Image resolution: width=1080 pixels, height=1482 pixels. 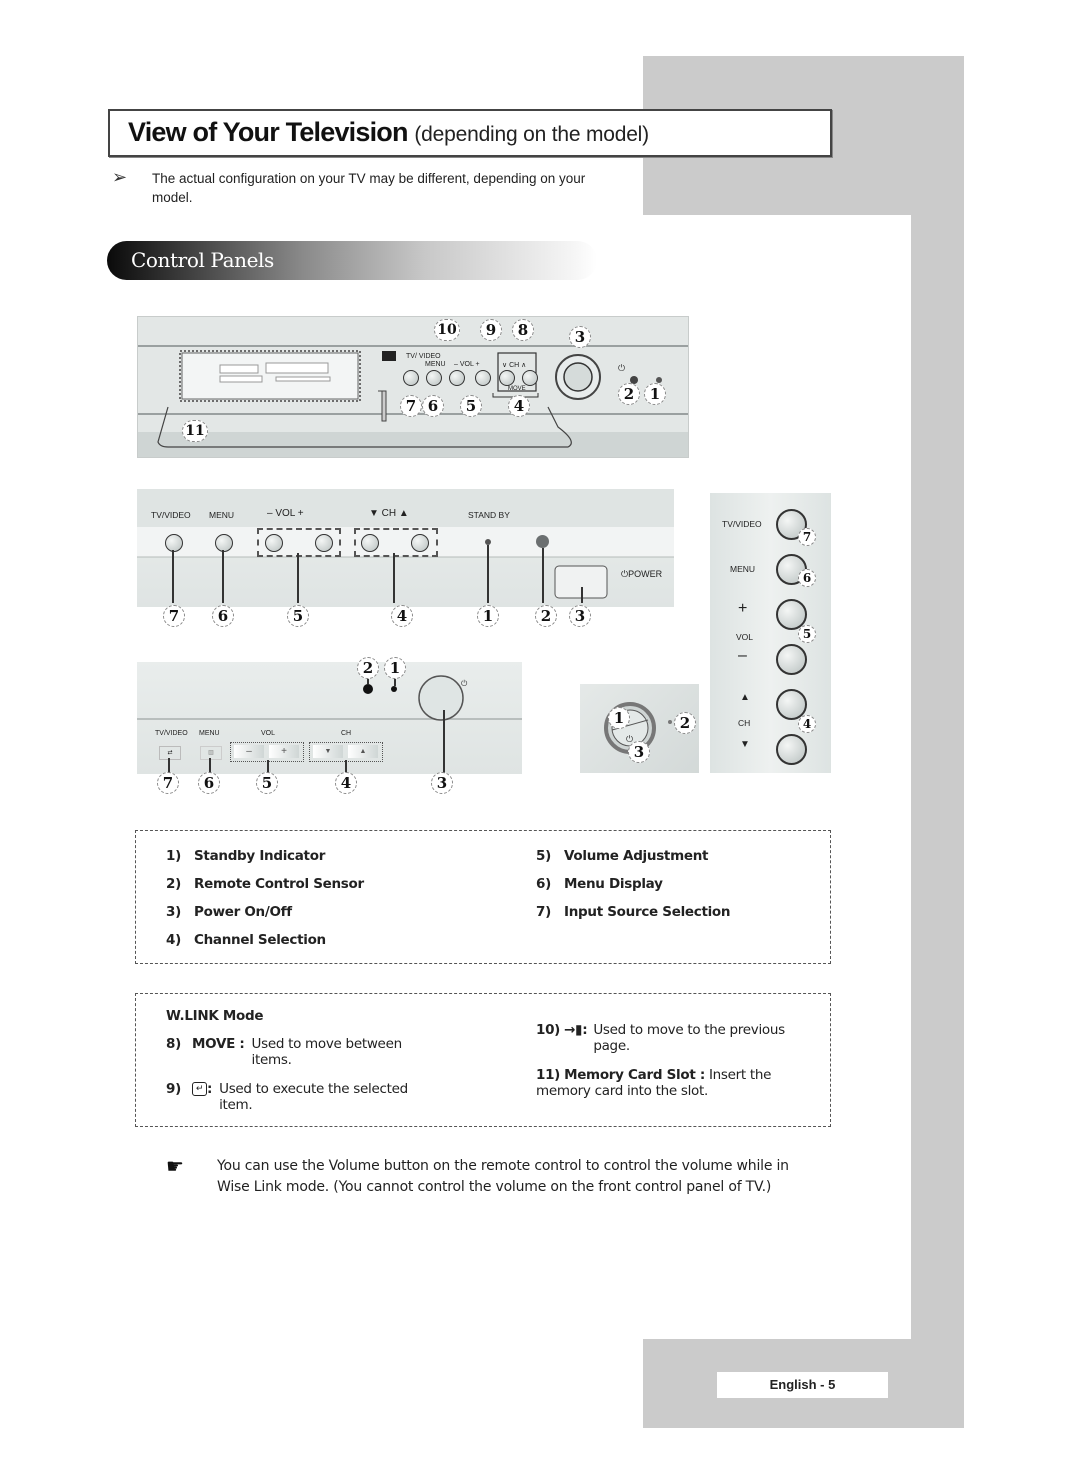 What do you see at coordinates (423, 356) in the screenshot?
I see `label-tv-video: TV/ VIDEO` at bounding box center [423, 356].